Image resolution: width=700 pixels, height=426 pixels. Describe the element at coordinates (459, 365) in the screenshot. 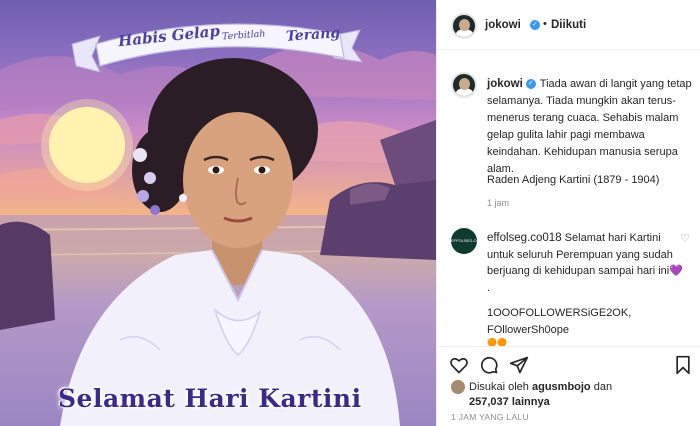

I see `like-heart-icon` at that location.